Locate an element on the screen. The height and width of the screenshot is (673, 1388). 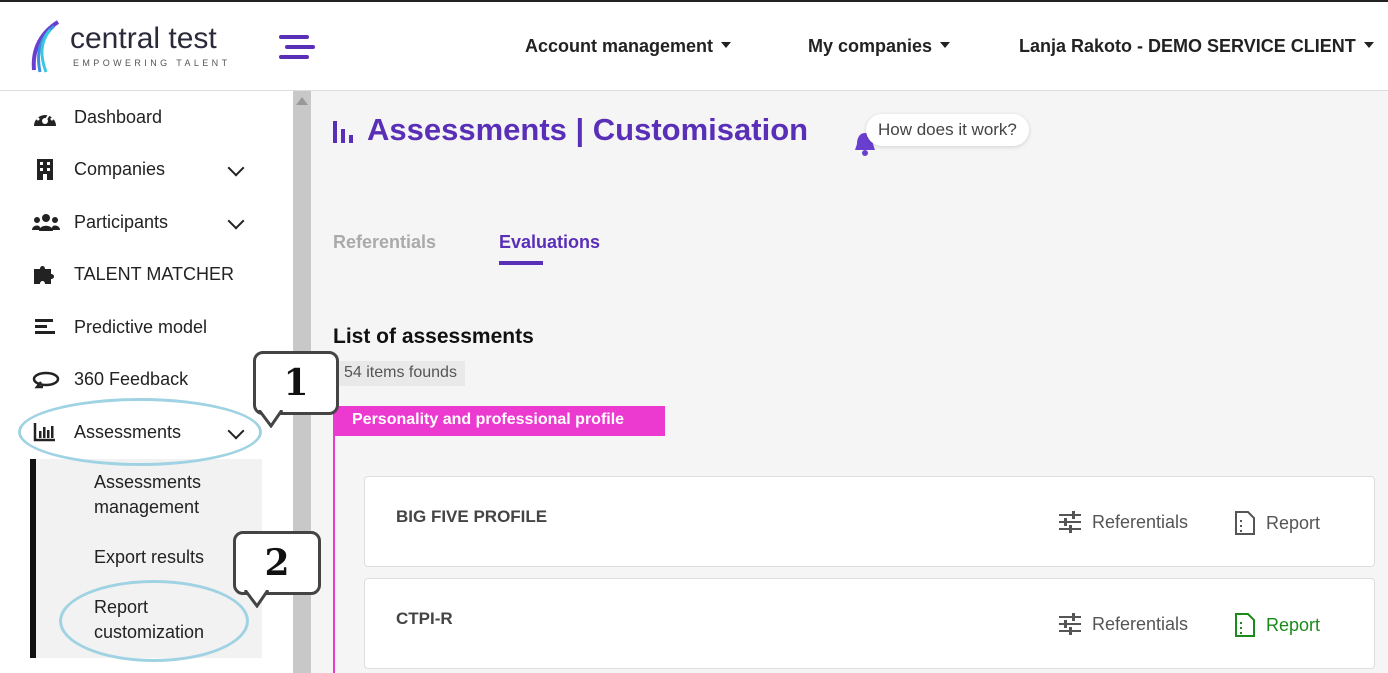
bar-chart-icon is located at coordinates (343, 132).